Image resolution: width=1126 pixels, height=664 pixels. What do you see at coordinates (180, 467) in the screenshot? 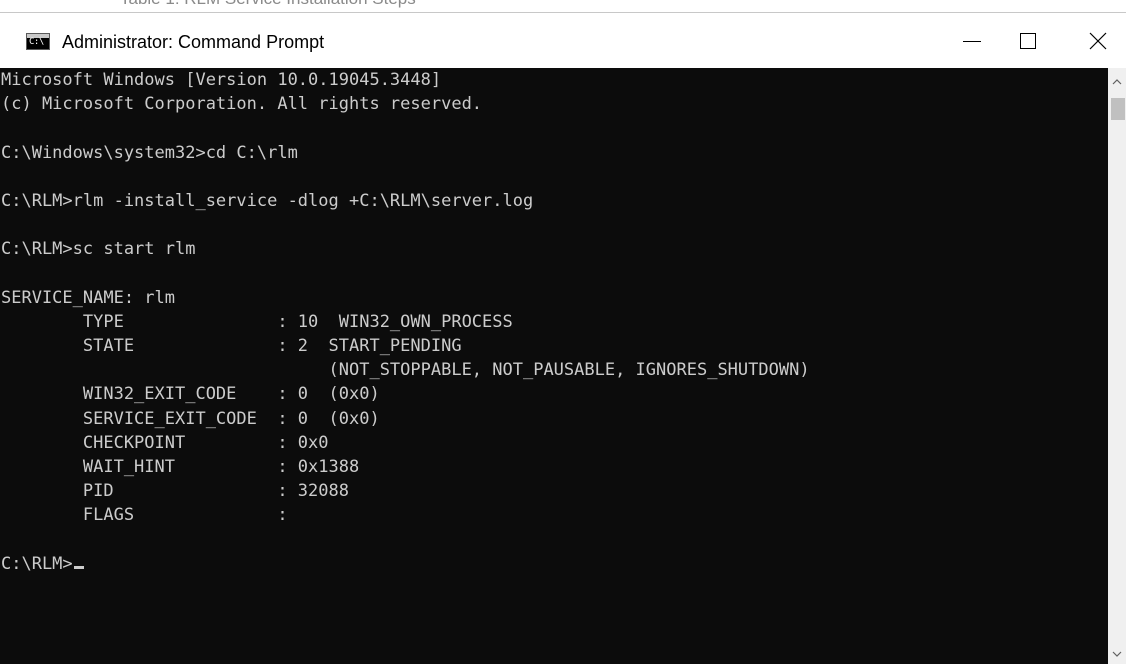
I see `console-line: WAIT_HINT : 0x1388` at bounding box center [180, 467].